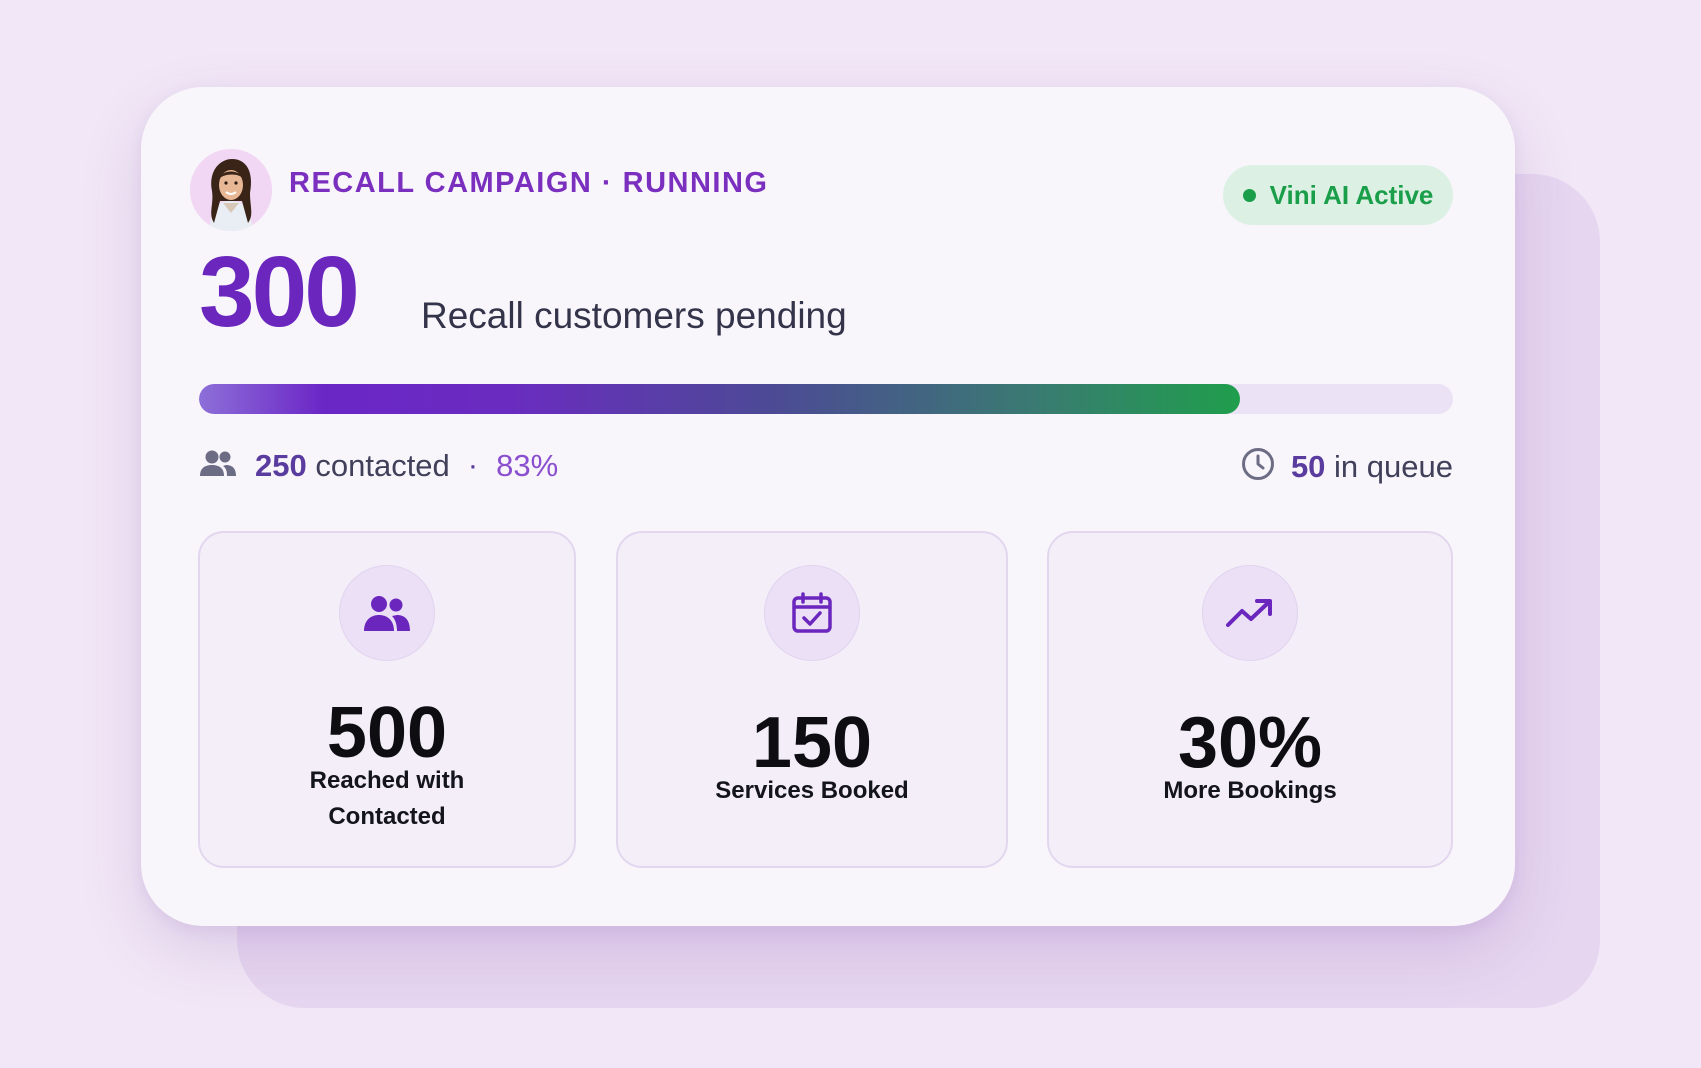  I want to click on contacted-stats: 250 contacted · 83%, so click(378, 465).